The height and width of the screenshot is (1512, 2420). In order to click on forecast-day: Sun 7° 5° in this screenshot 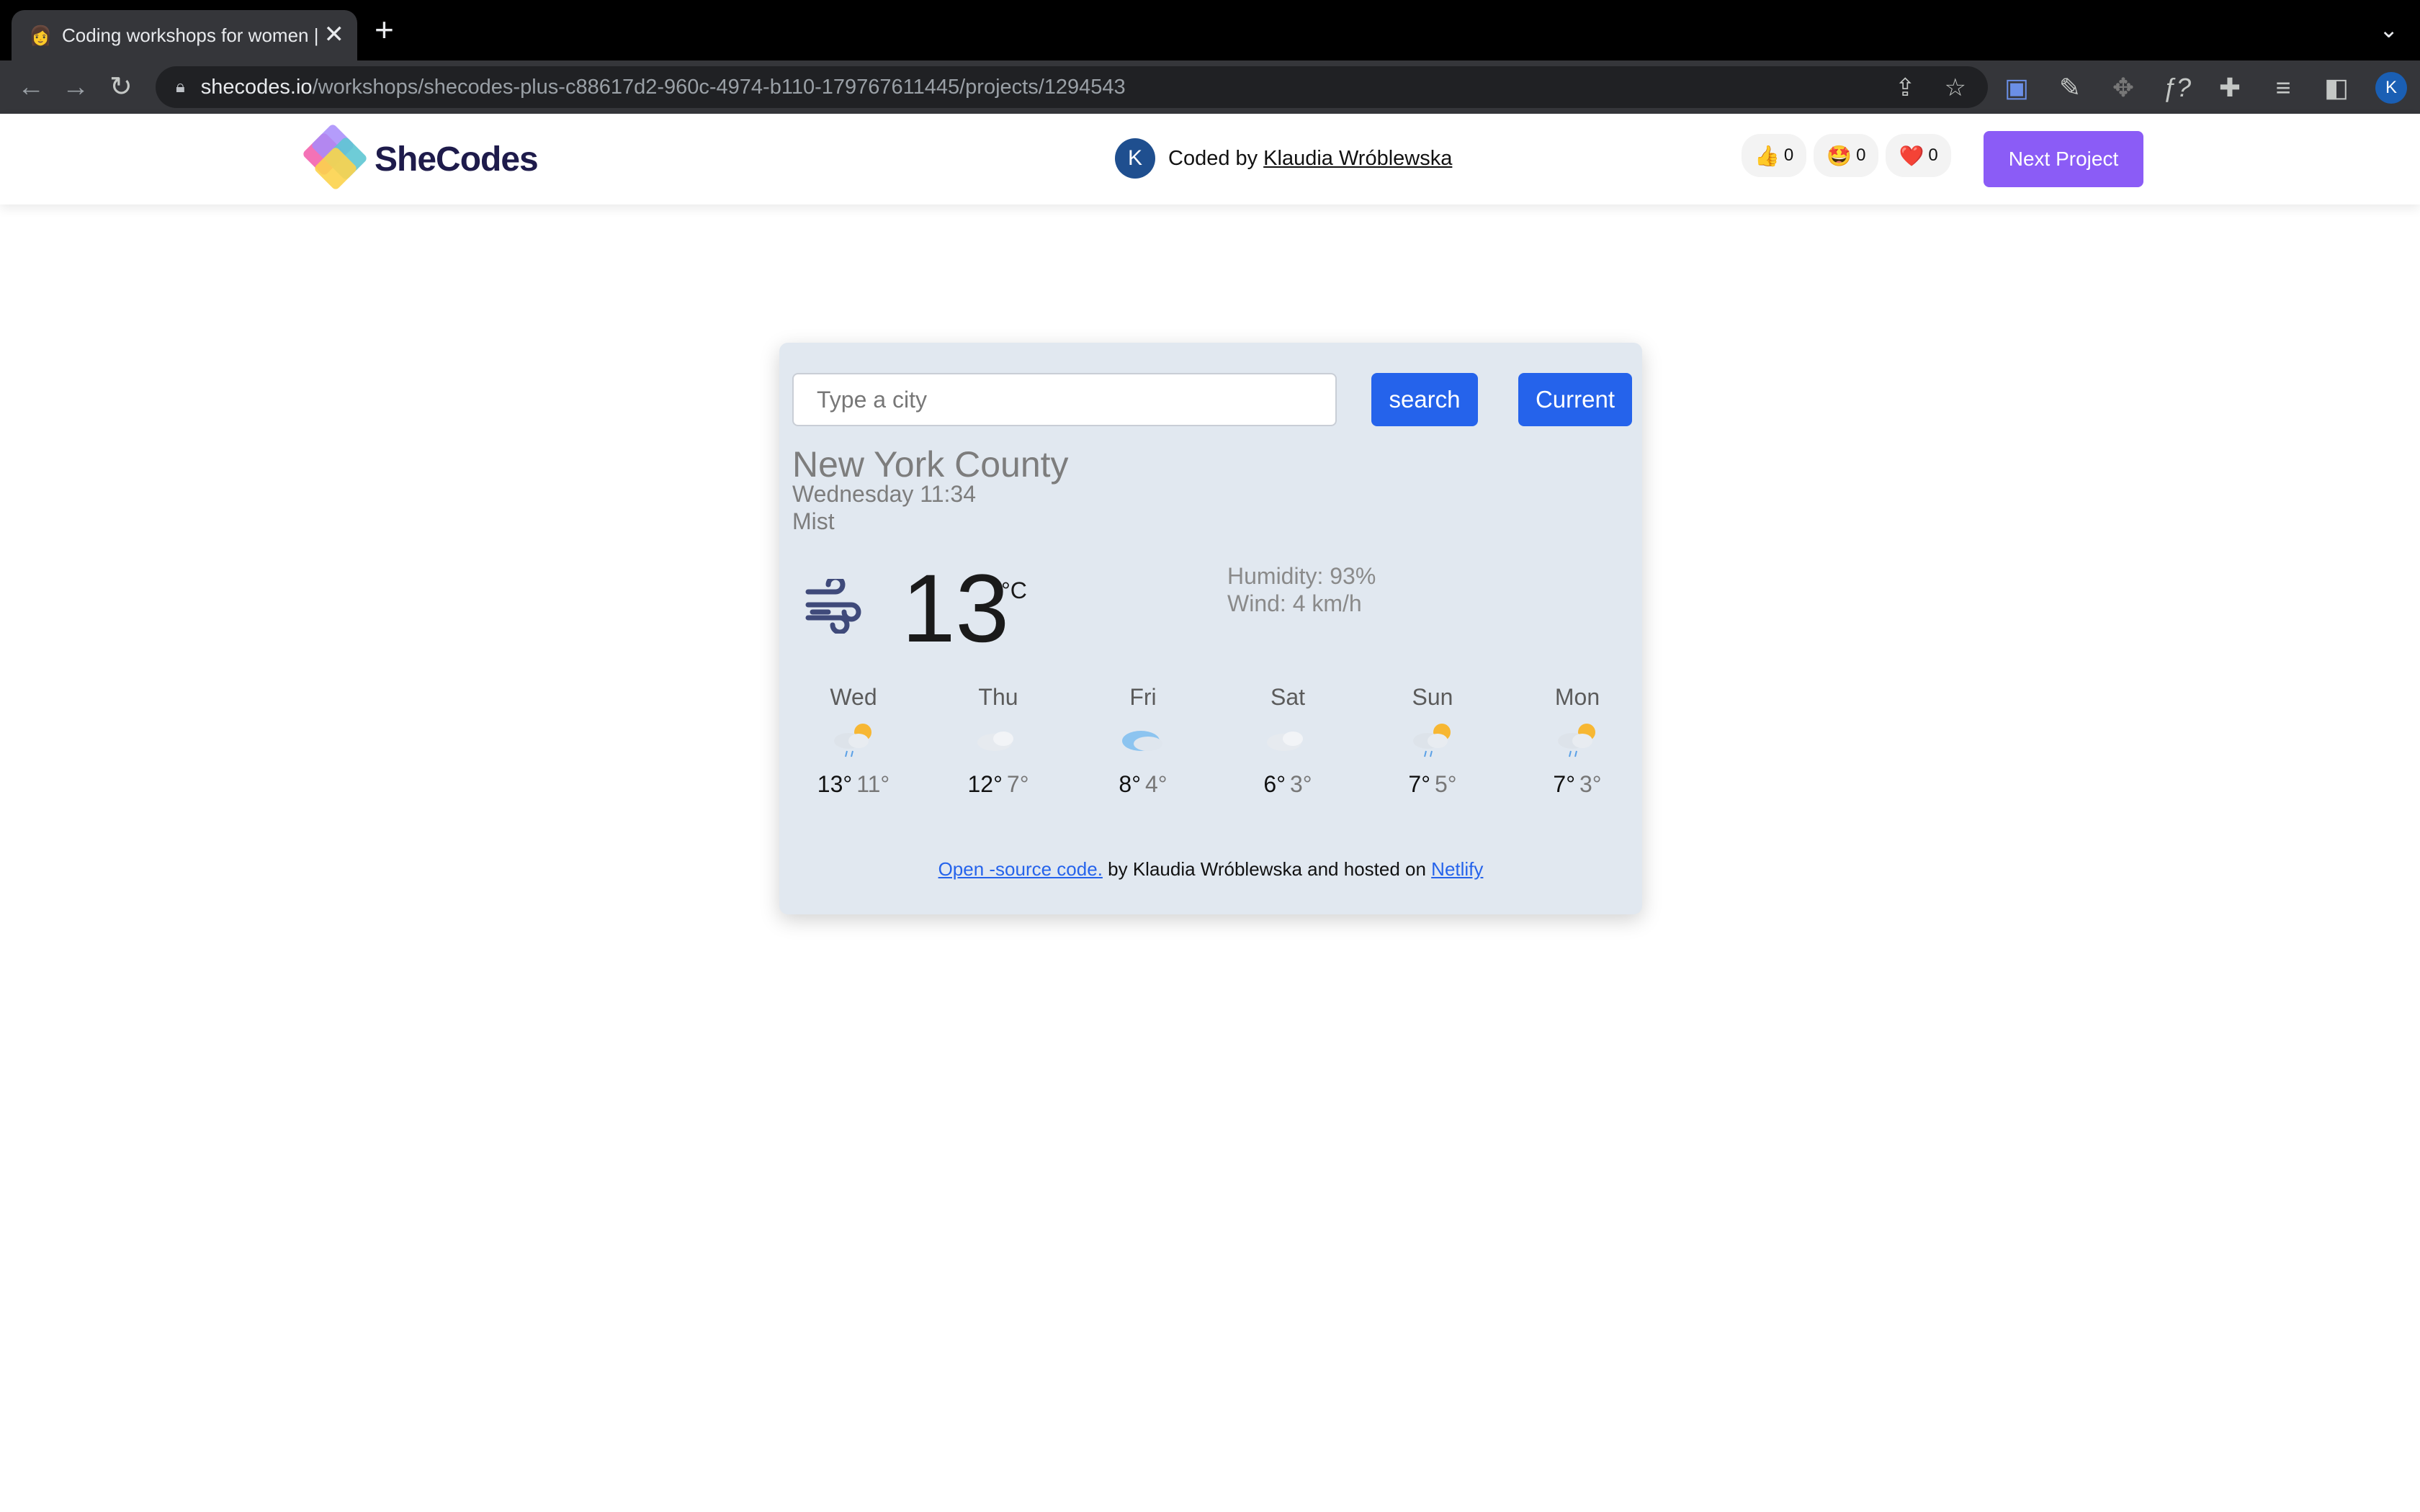, I will do `click(1432, 741)`.